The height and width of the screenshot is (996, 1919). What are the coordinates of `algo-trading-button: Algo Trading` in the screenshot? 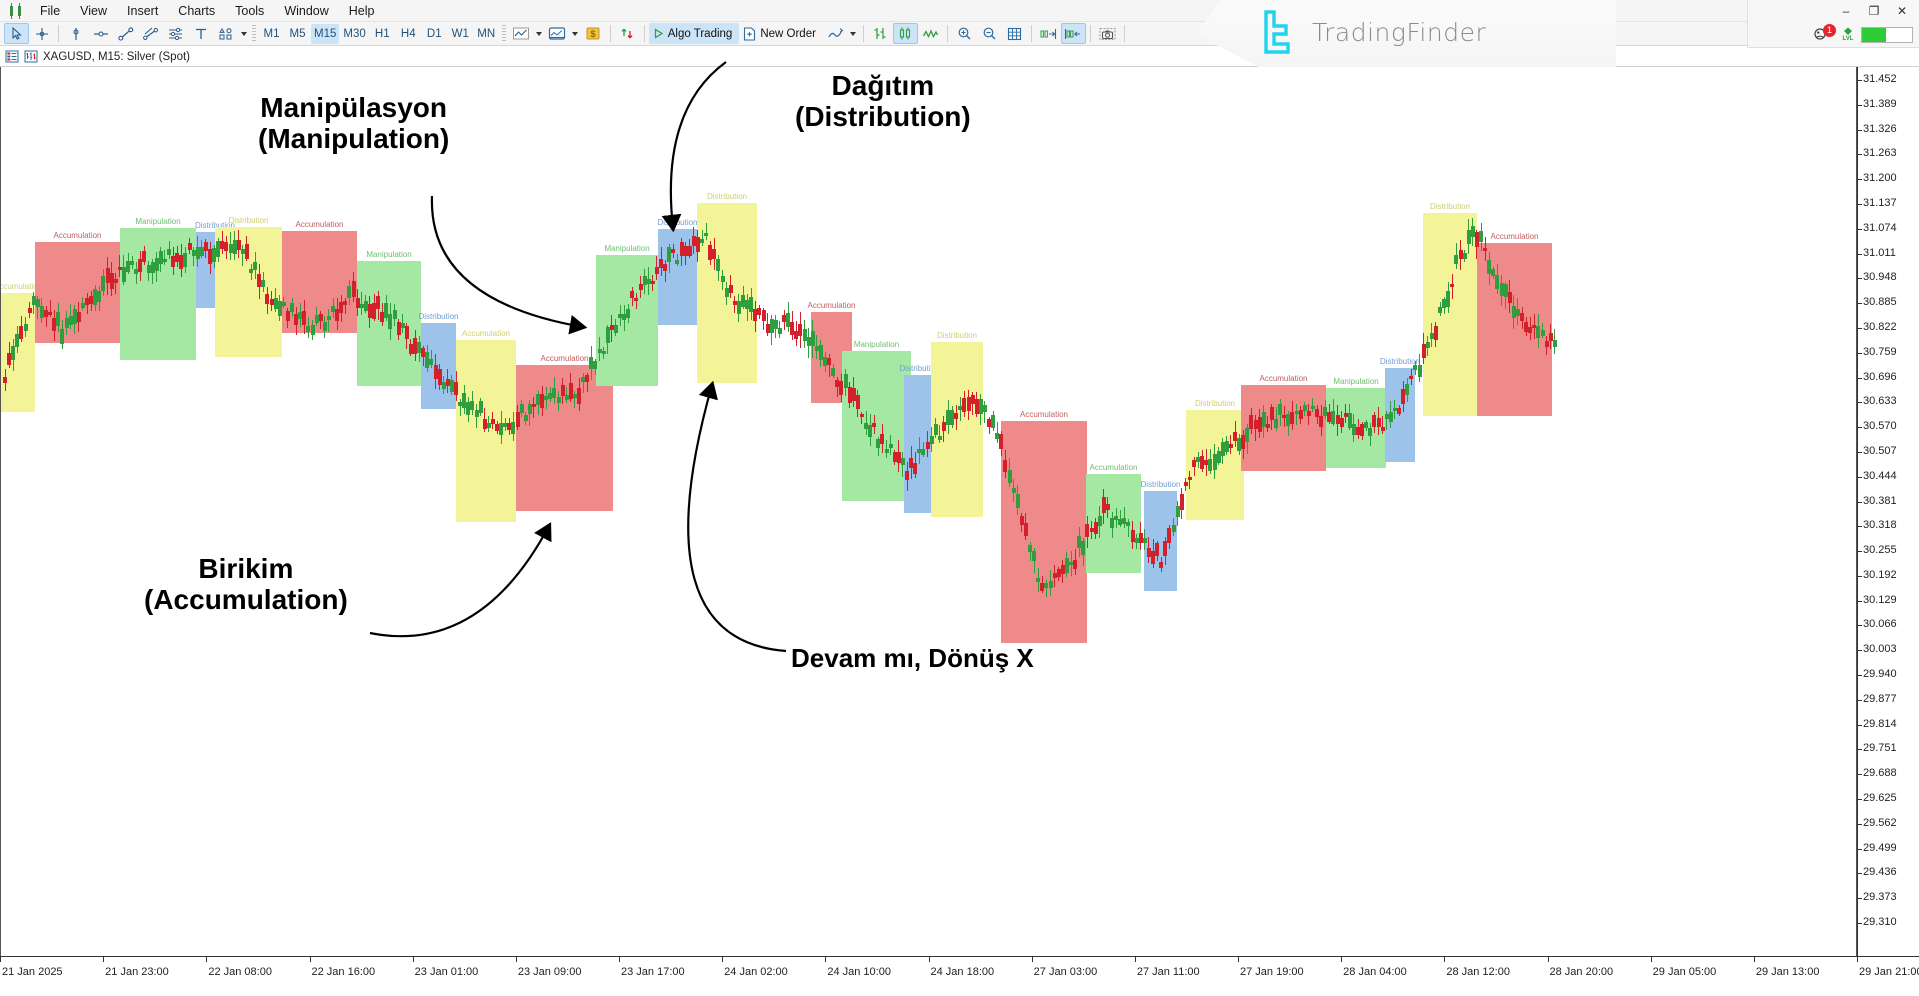 It's located at (694, 33).